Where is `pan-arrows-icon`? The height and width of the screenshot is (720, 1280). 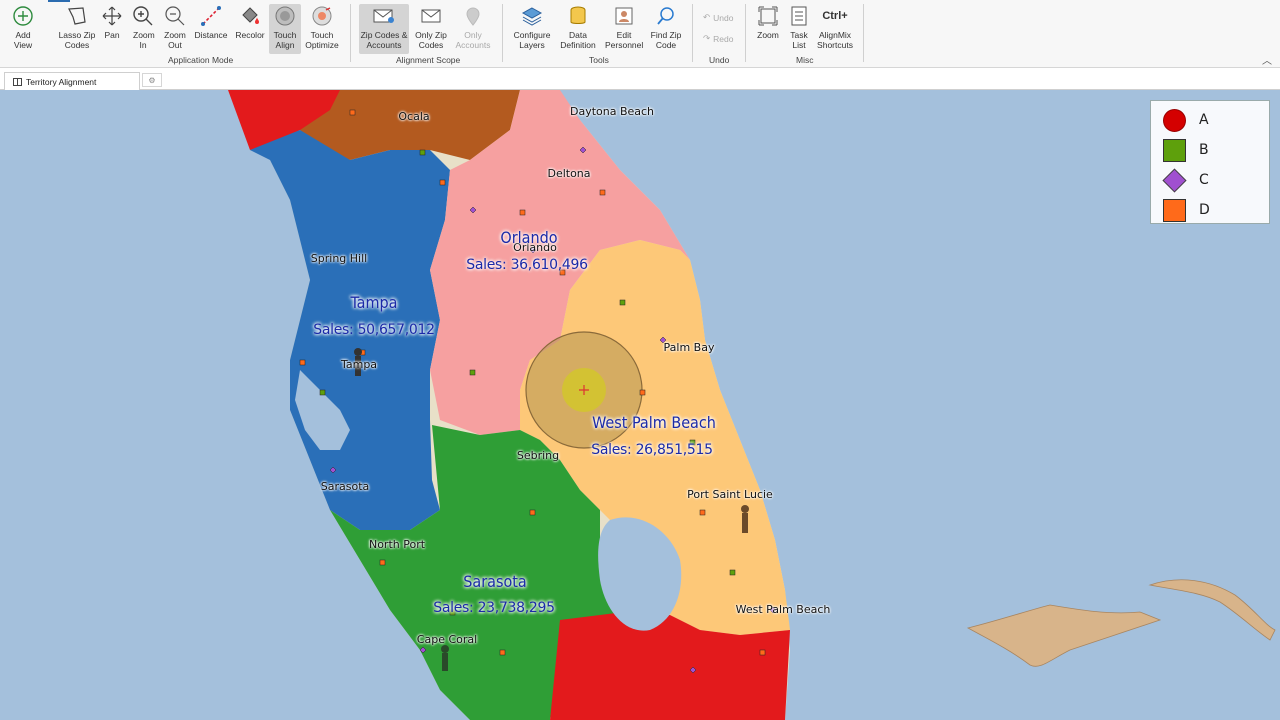 pan-arrows-icon is located at coordinates (112, 16).